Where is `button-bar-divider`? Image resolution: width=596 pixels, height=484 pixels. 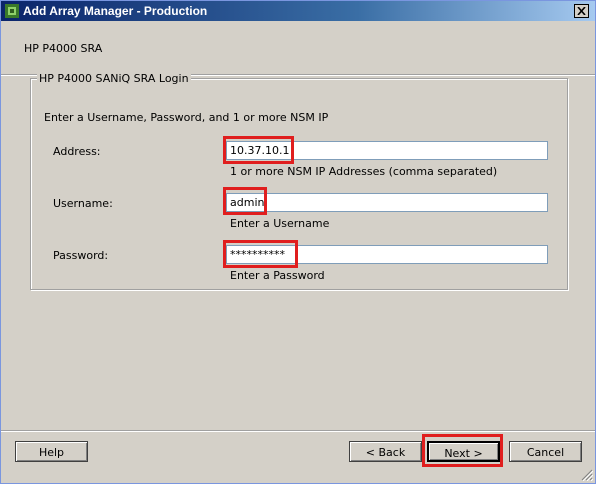 button-bar-divider is located at coordinates (298, 431).